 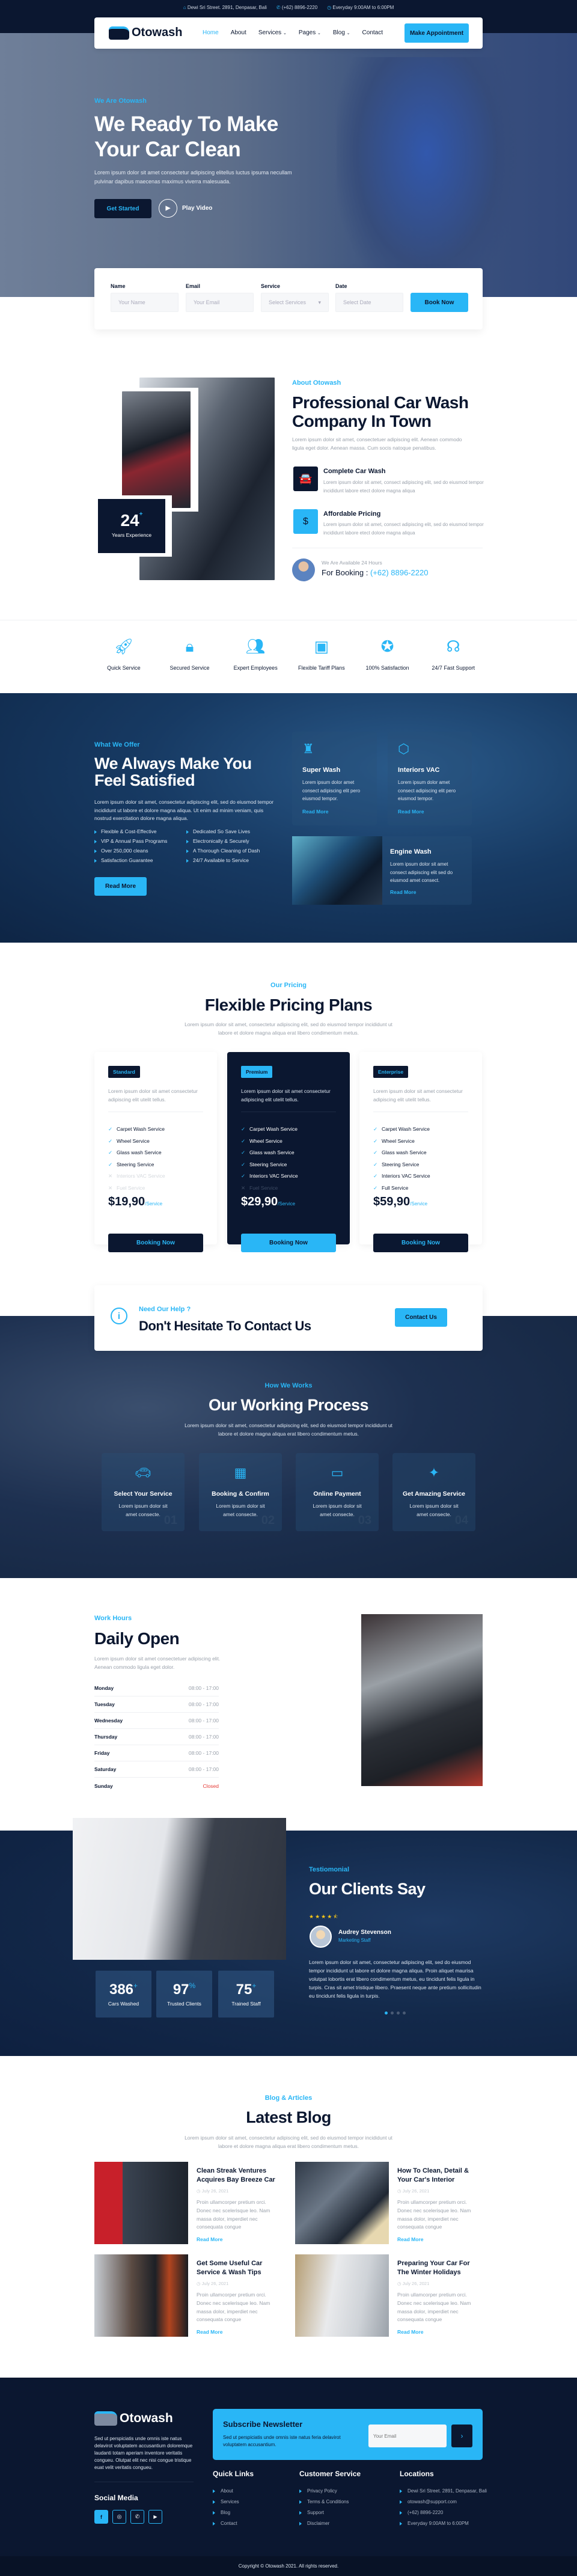 What do you see at coordinates (303, 569) in the screenshot?
I see `support-avatar` at bounding box center [303, 569].